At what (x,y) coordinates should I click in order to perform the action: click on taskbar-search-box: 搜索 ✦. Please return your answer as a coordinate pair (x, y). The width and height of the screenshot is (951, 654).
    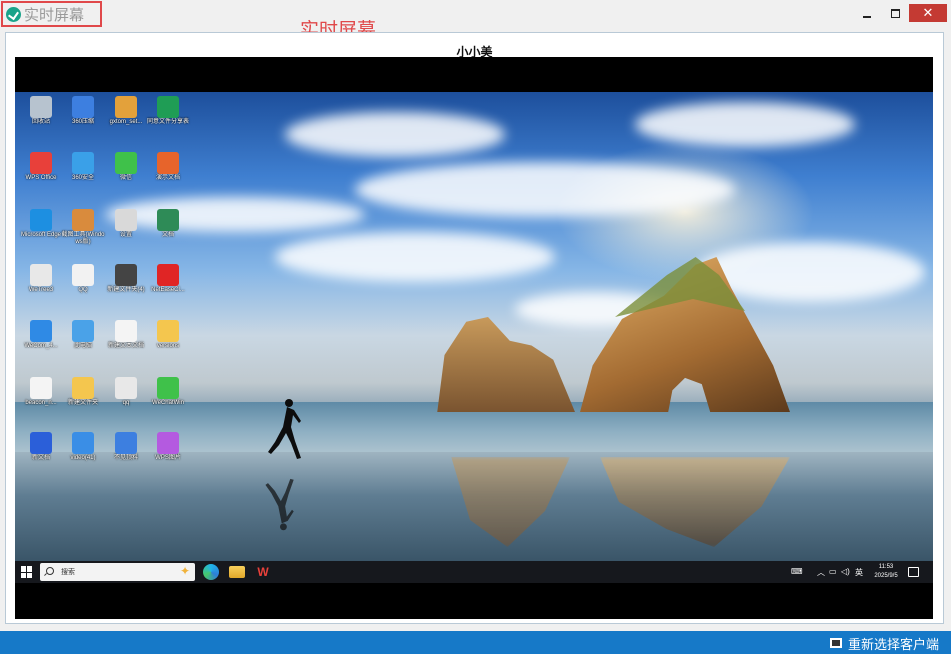
    Looking at the image, I should click on (117, 572).